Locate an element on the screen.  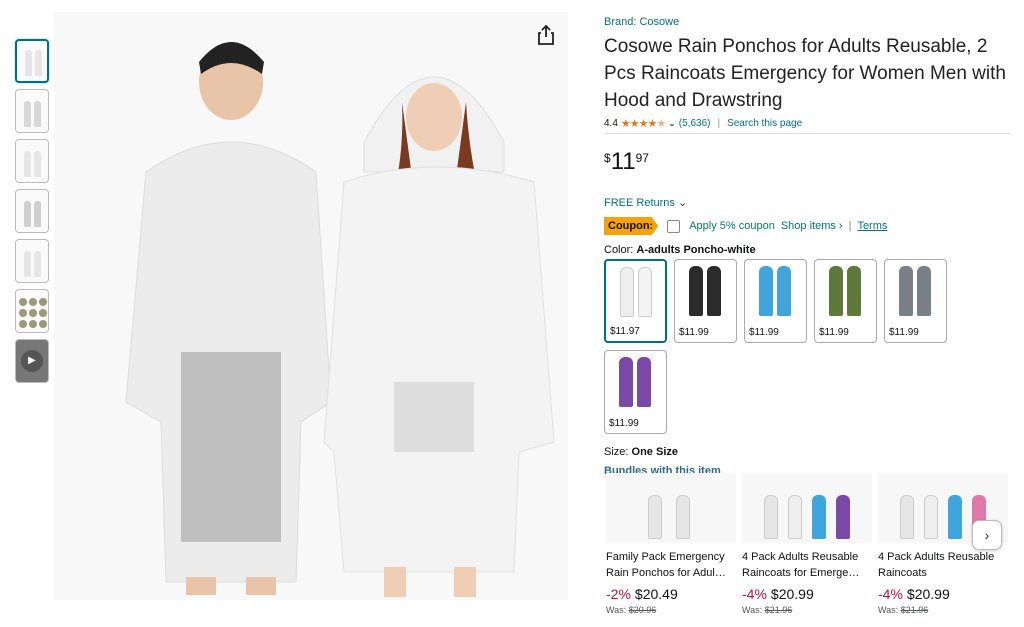
video-thumbnail: ▶ is located at coordinates (32, 361).